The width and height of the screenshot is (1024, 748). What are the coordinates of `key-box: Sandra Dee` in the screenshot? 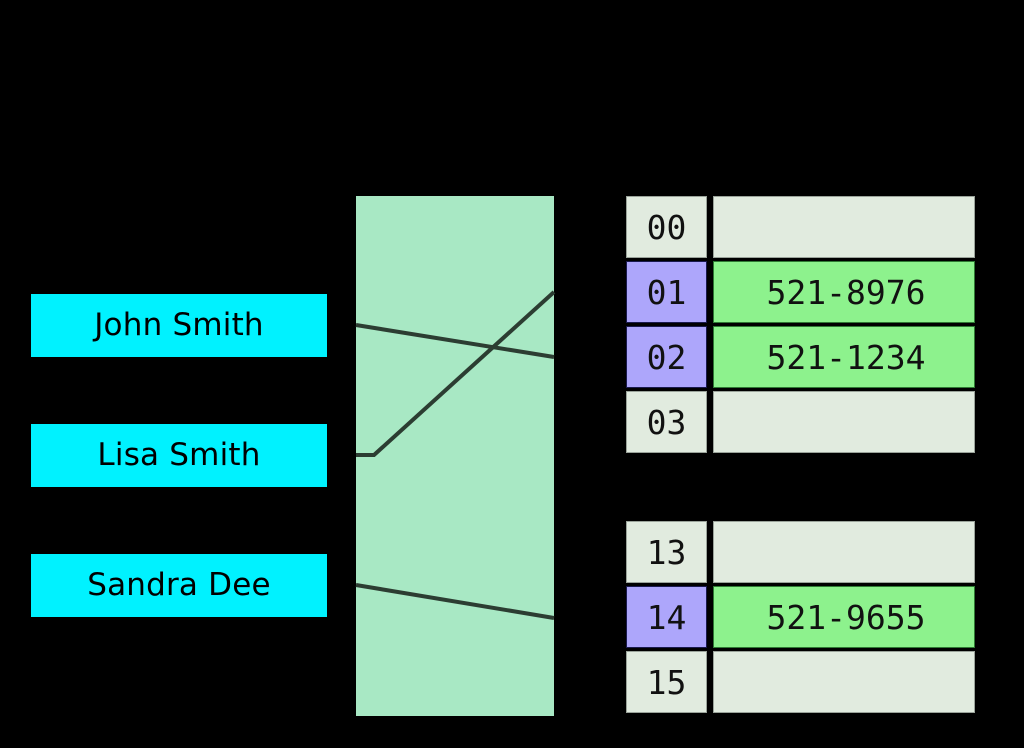 It's located at (179, 585).